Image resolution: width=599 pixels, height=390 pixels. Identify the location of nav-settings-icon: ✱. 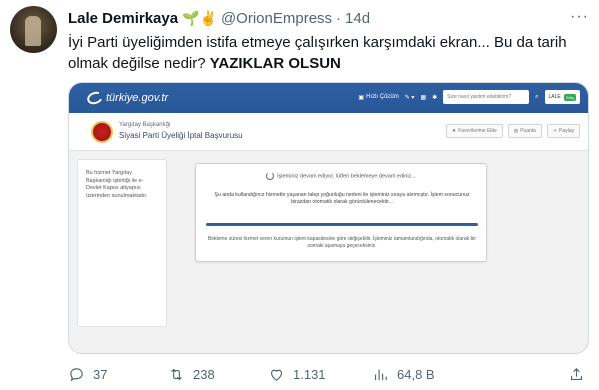
(435, 97).